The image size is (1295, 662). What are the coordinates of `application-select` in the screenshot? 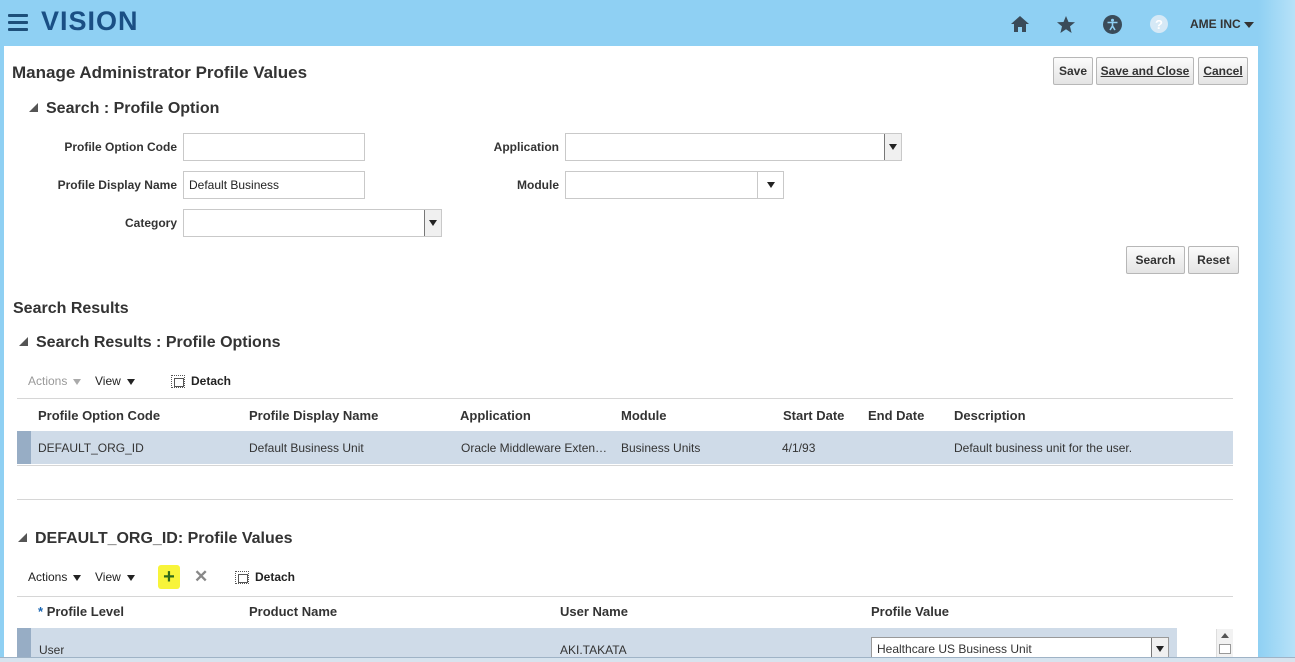 It's located at (733, 147).